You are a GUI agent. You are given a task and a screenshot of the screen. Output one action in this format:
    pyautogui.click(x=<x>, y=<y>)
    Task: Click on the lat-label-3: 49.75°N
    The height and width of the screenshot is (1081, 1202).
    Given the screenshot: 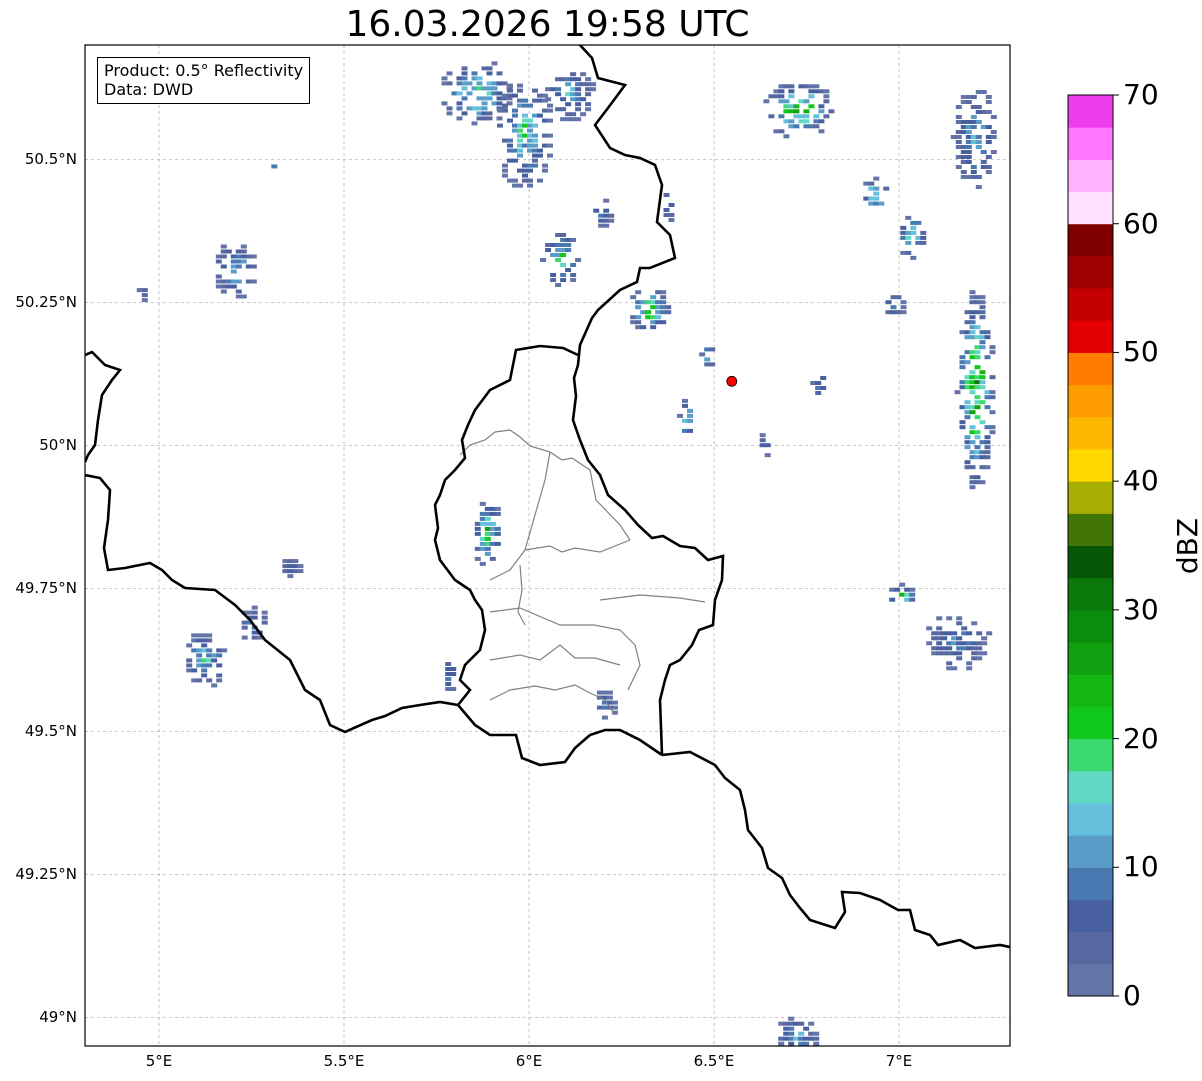 What is the action you would take?
    pyautogui.click(x=46, y=588)
    